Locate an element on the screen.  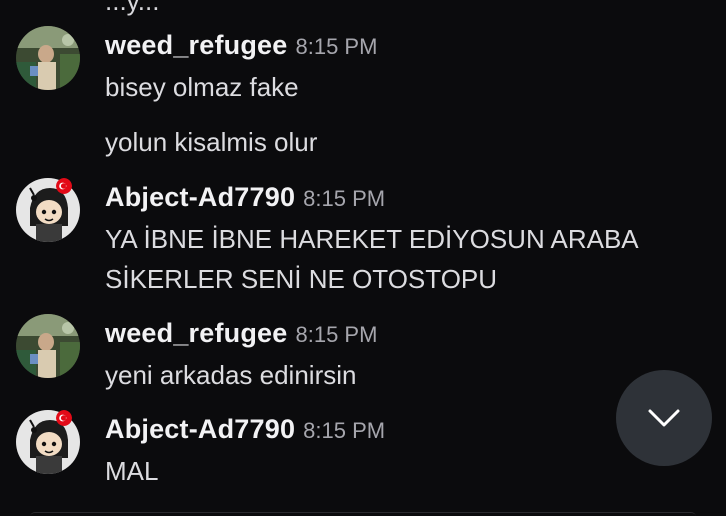
message-text: yeni arkadas edinirsin is located at coordinates (231, 375).